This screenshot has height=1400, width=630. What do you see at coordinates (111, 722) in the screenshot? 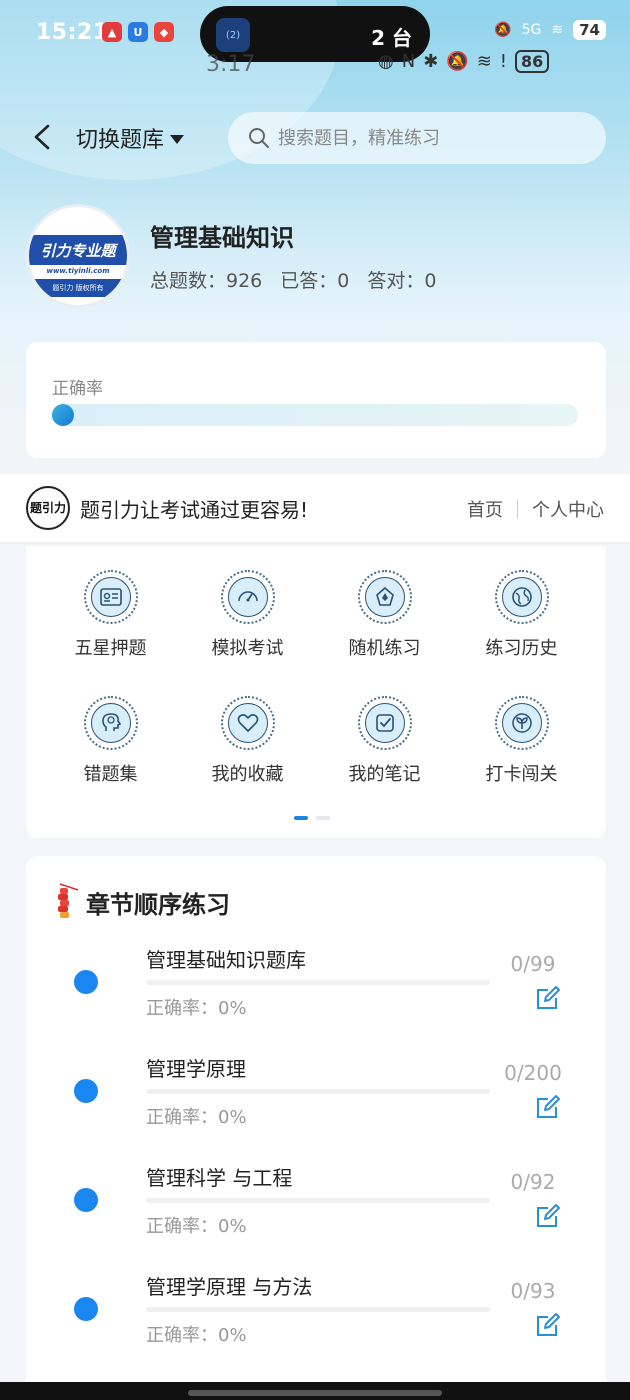
I see `brain-head-icon` at bounding box center [111, 722].